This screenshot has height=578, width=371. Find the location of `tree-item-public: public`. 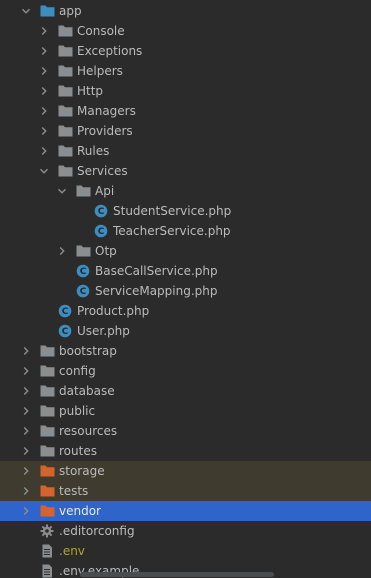

tree-item-public: public is located at coordinates (185, 411).